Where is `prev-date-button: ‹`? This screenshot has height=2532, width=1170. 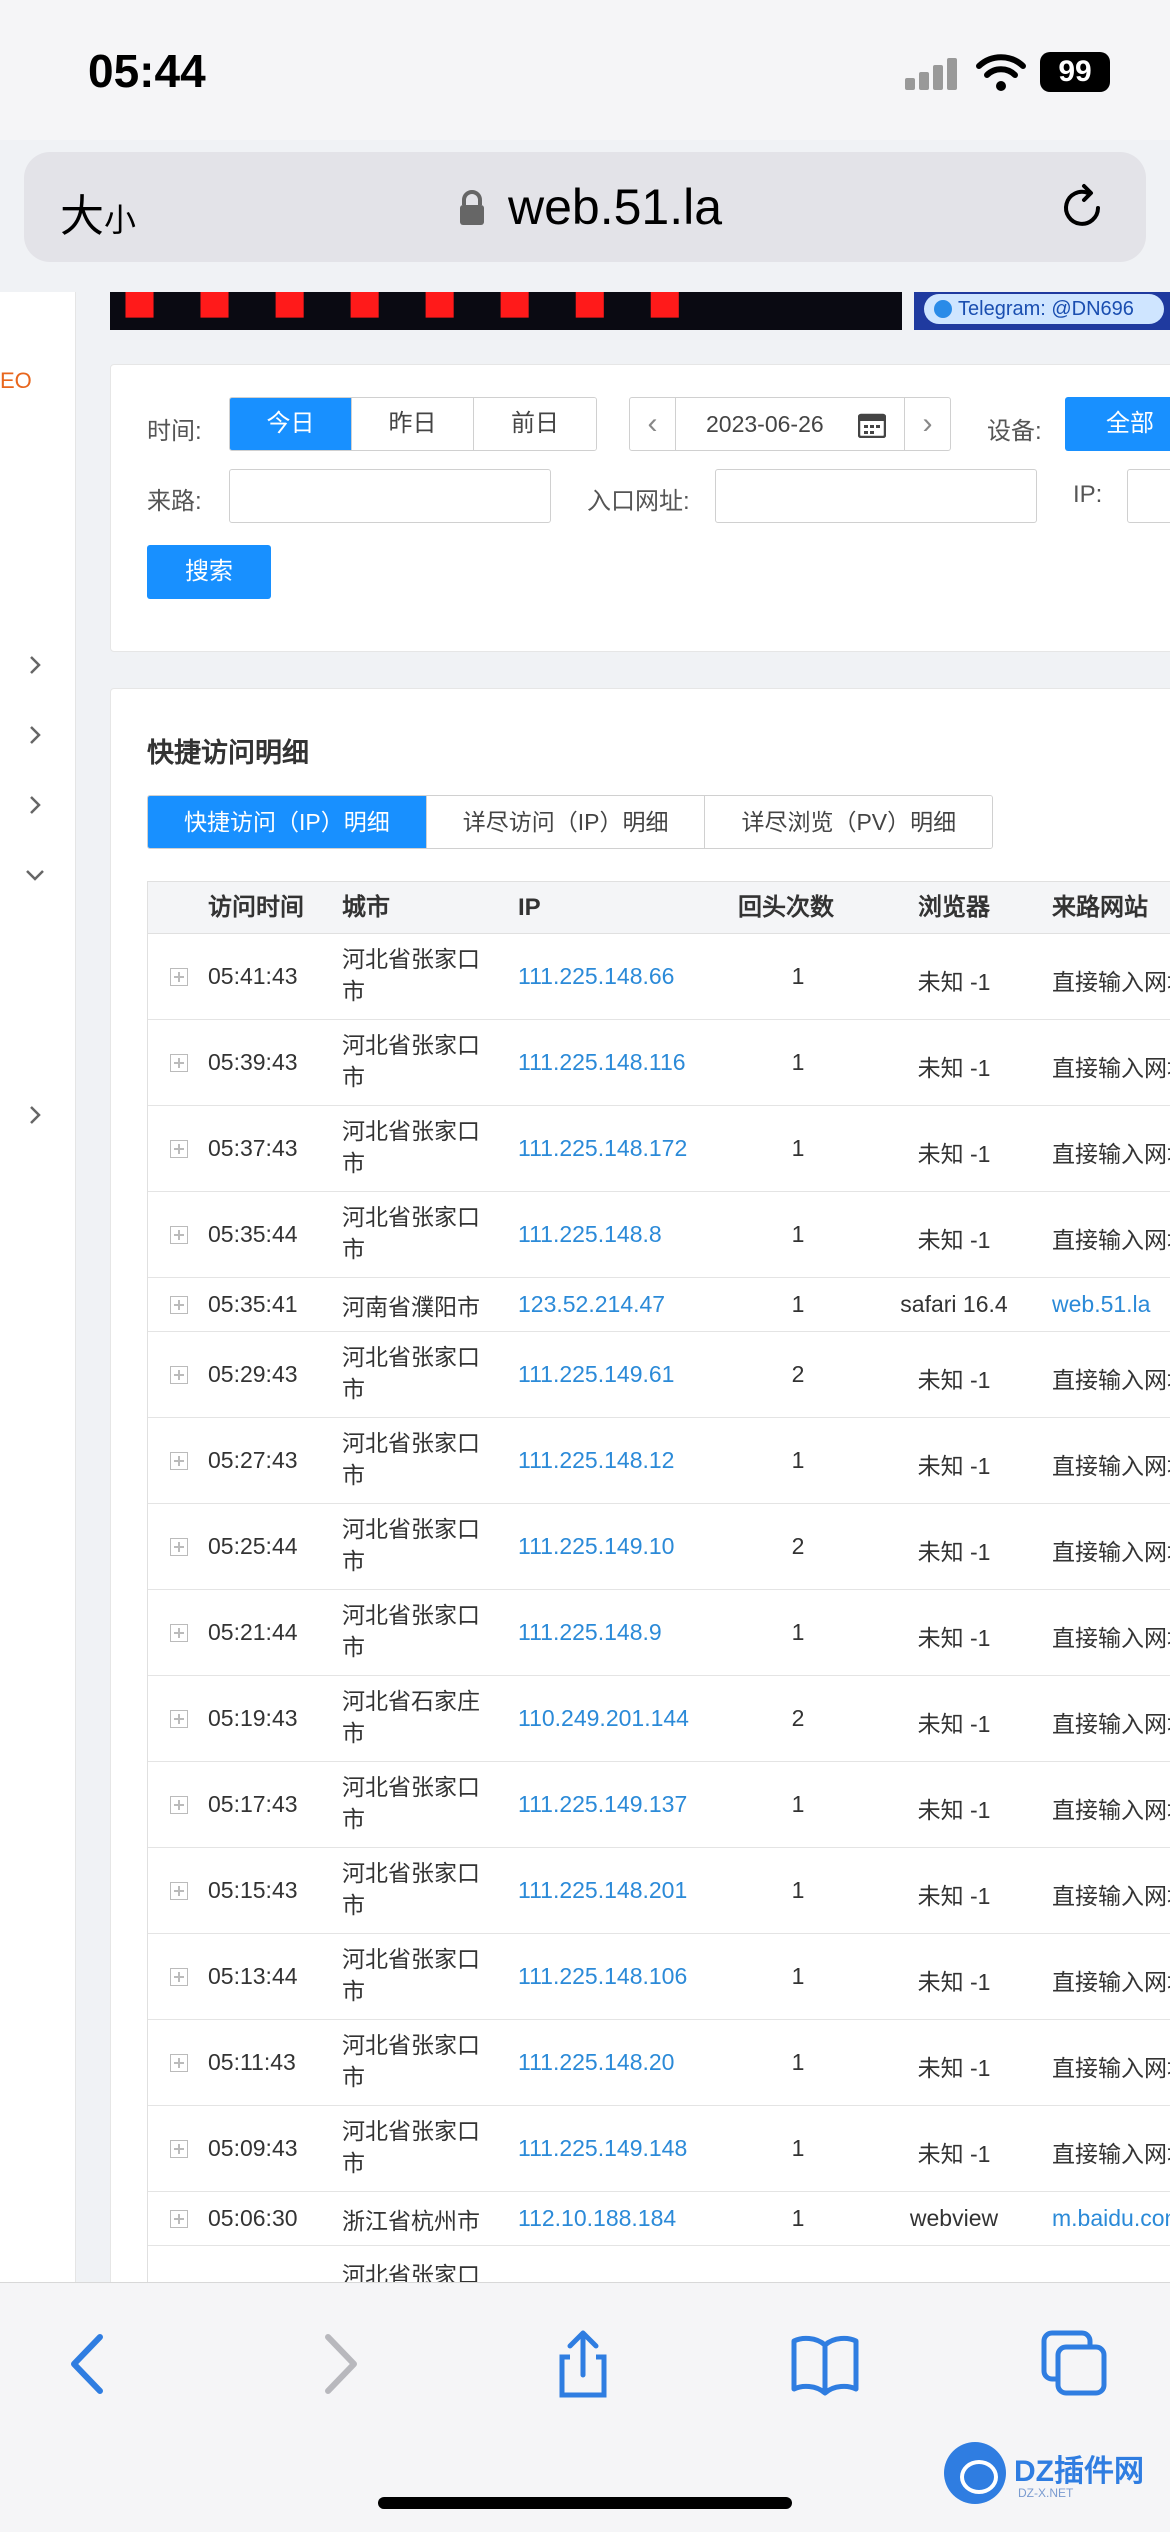
prev-date-button: ‹ is located at coordinates (653, 424).